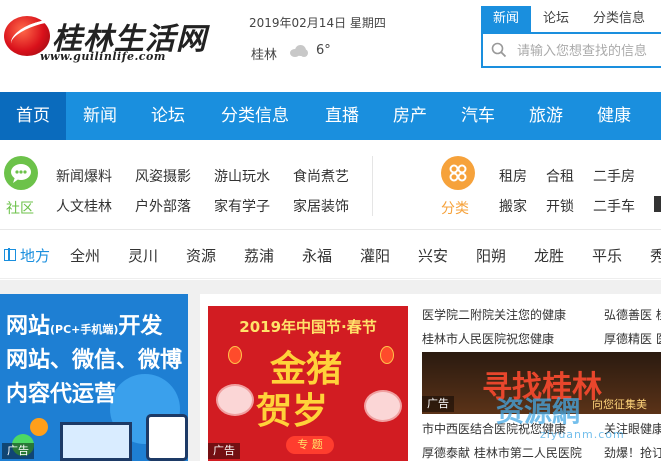  I want to click on news-item: 医学院二附院关注您的健康, so click(494, 314).